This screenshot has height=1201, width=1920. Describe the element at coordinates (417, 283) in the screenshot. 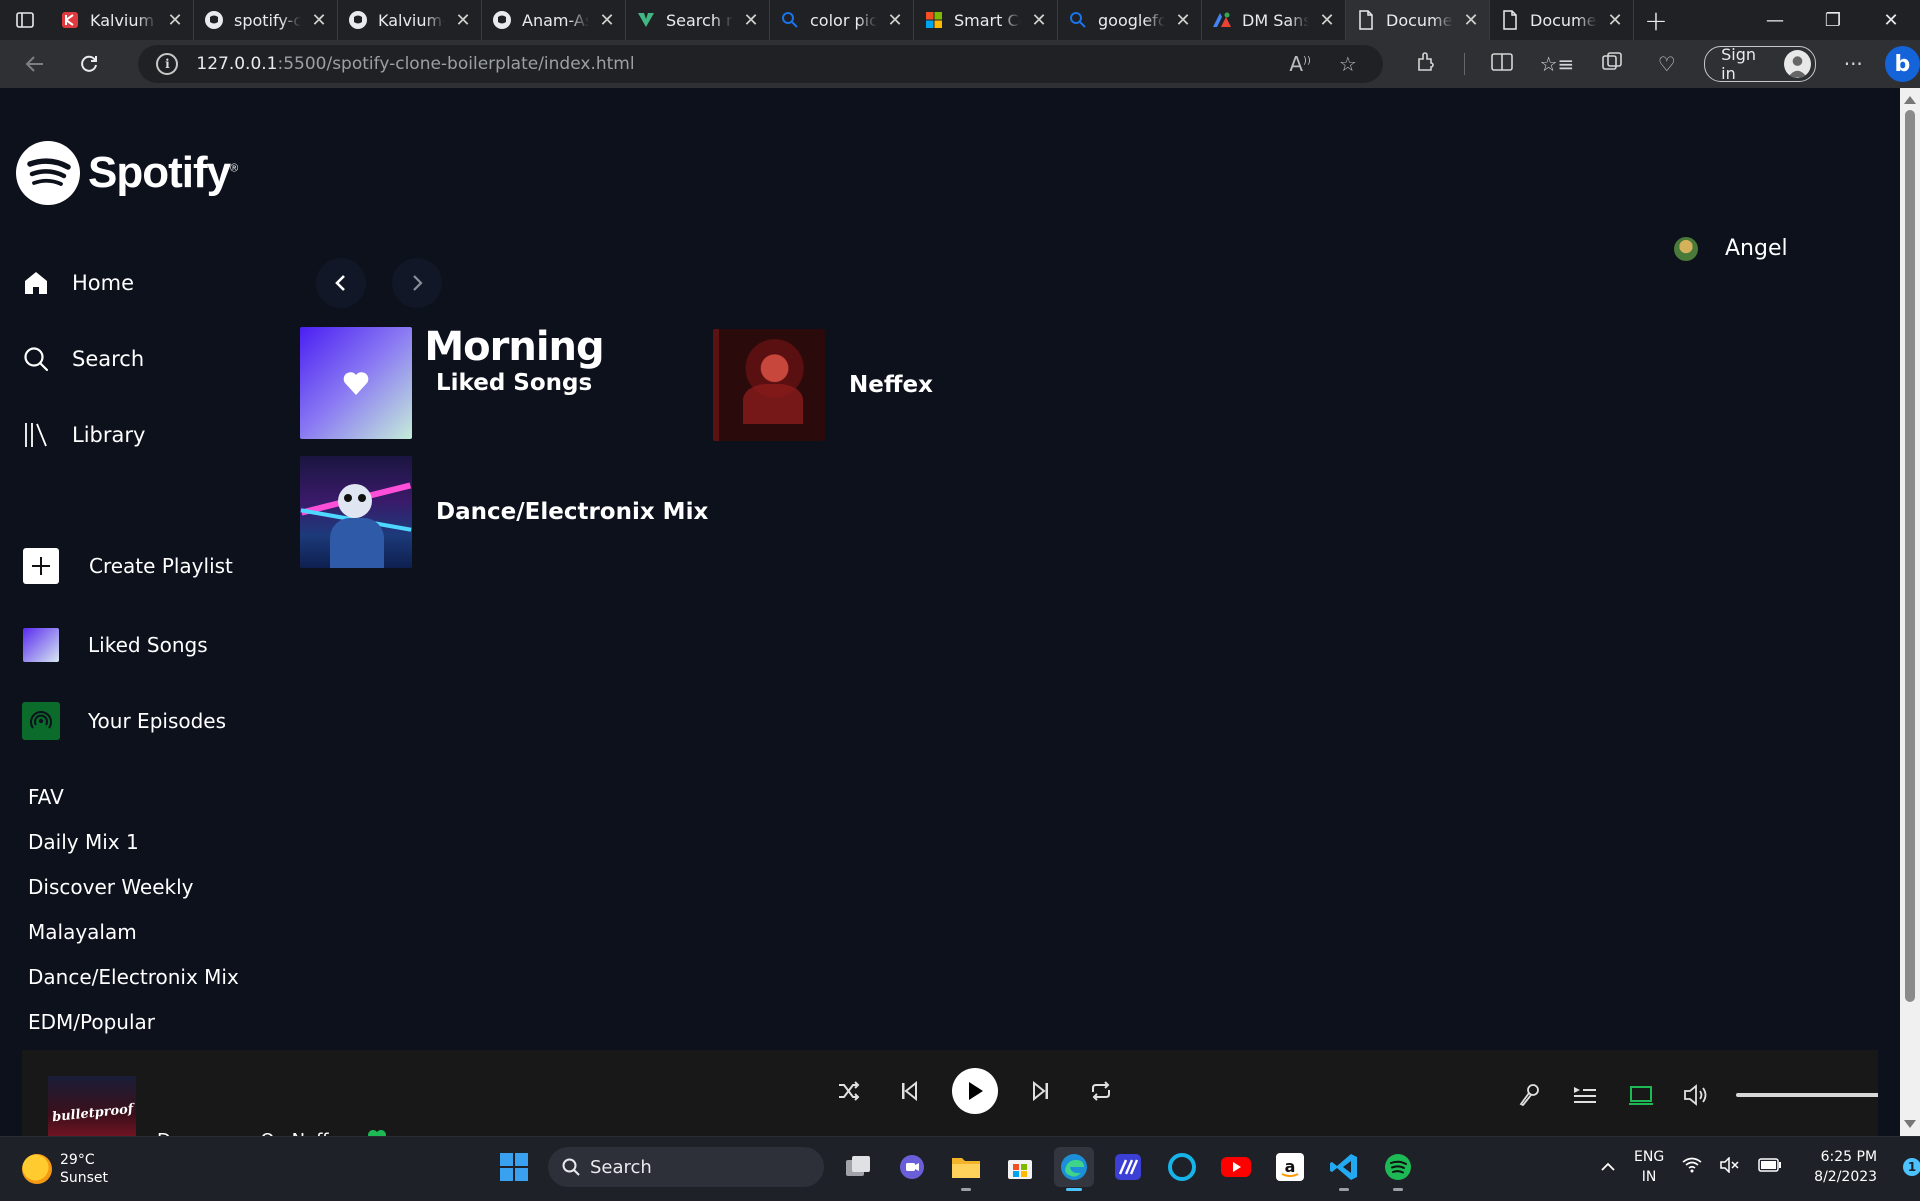

I see `forward-arrow-button` at that location.